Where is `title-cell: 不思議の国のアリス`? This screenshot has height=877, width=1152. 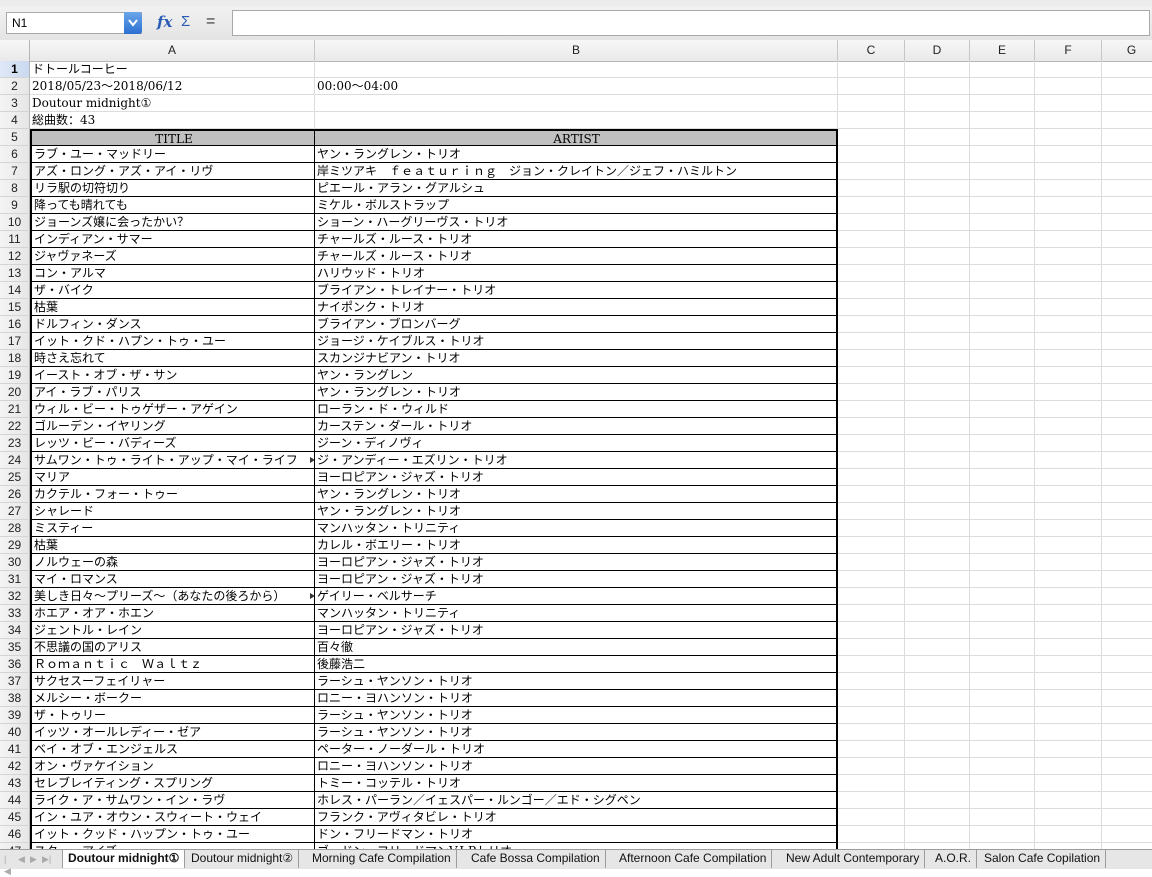
title-cell: 不思議の国のアリス is located at coordinates (172, 647).